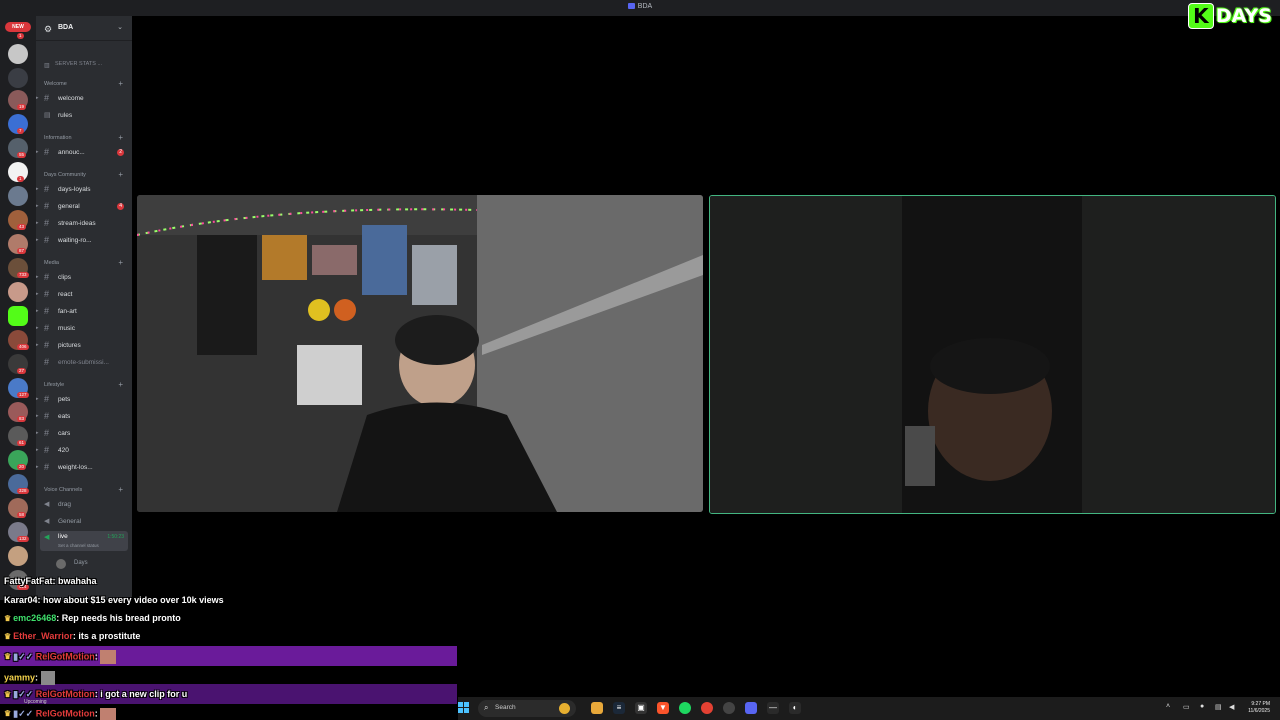 The height and width of the screenshot is (720, 1280). Describe the element at coordinates (84, 329) in the screenshot. I see `channel-music: ▸ # music` at that location.